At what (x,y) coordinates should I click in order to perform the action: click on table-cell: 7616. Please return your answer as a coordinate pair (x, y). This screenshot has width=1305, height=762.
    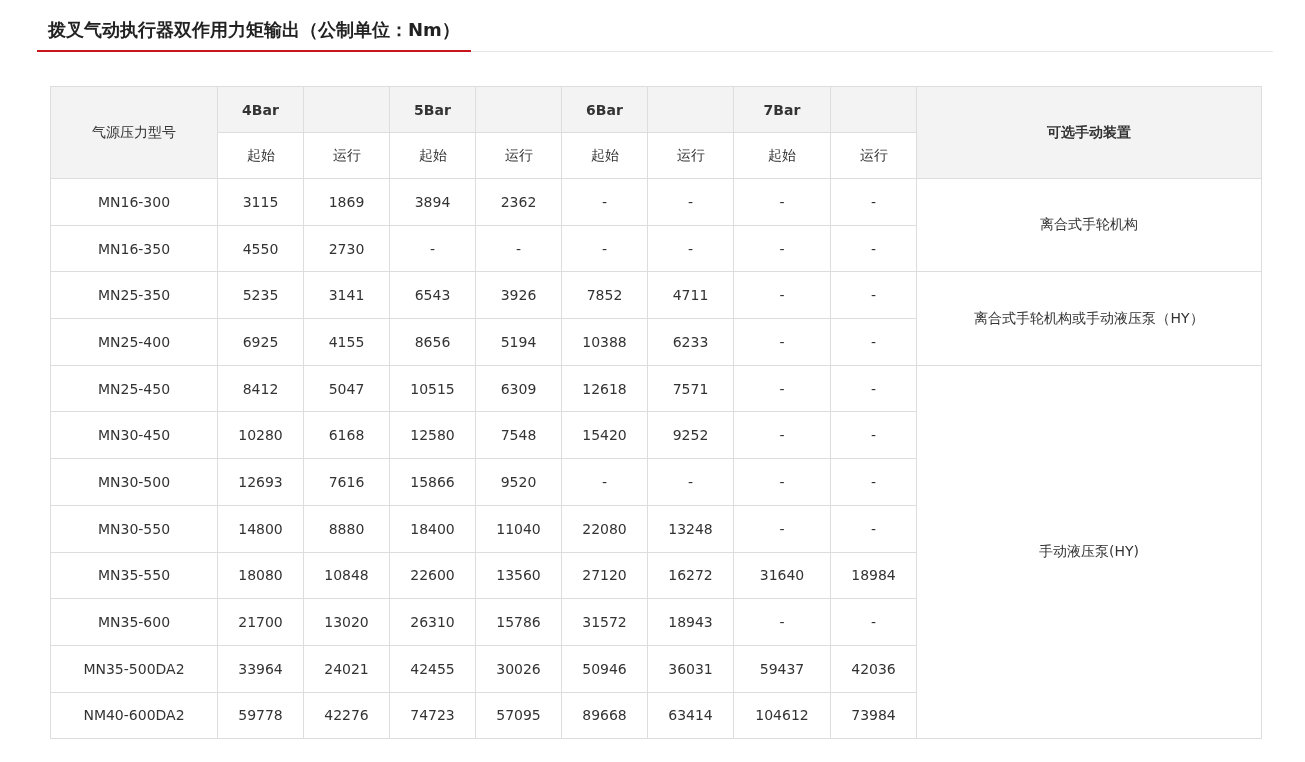
    Looking at the image, I should click on (346, 482).